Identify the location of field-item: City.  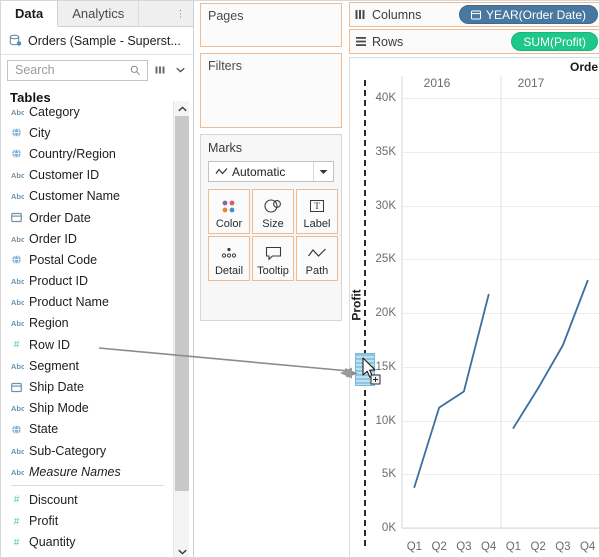
(87, 132).